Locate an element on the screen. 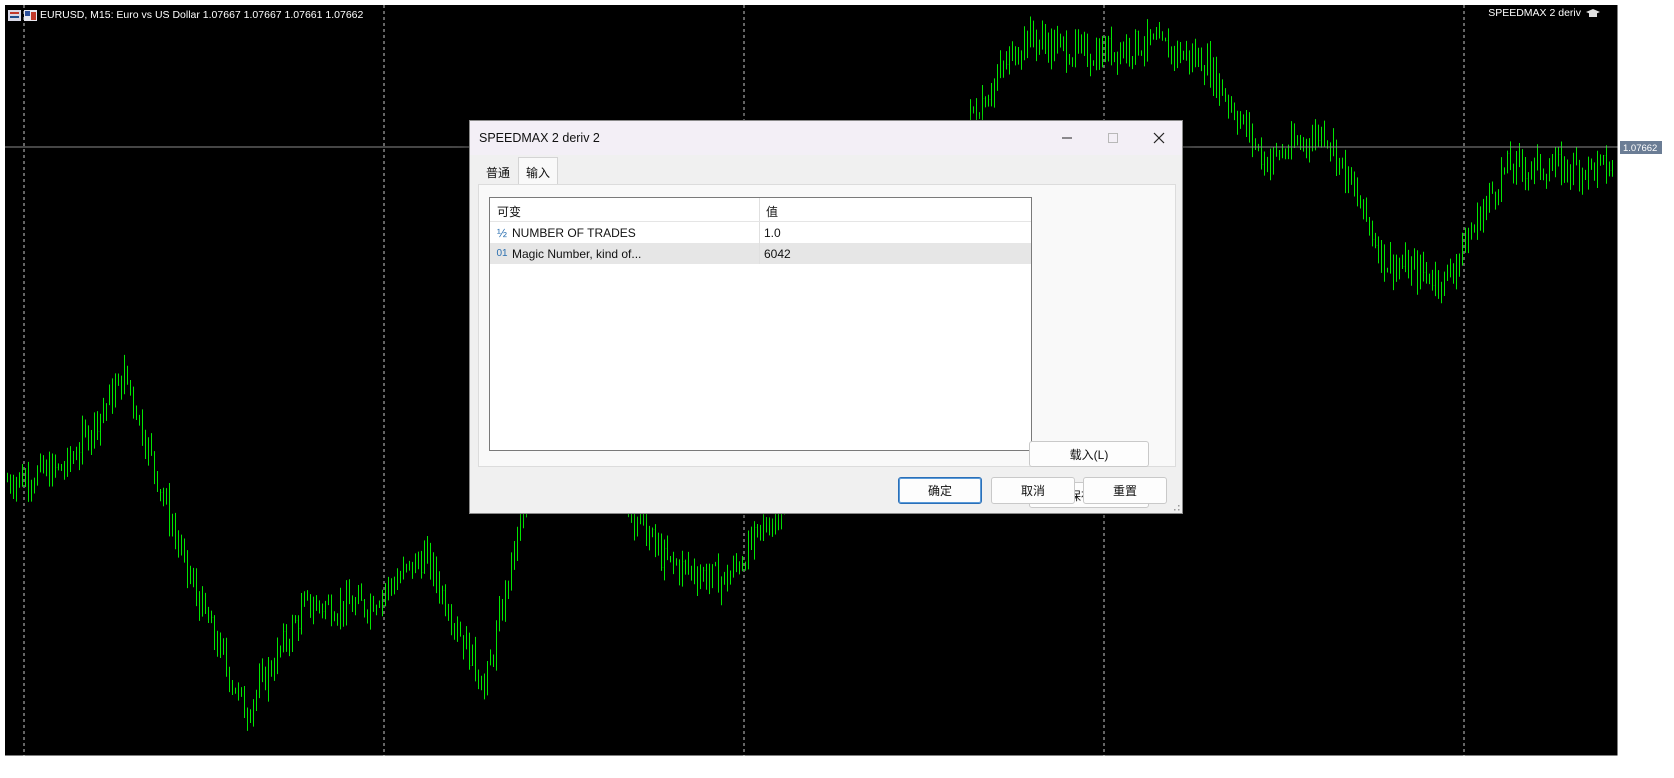 The image size is (1674, 778). time-tick-label: 7 Jun 14:45 is located at coordinates (628, 767).